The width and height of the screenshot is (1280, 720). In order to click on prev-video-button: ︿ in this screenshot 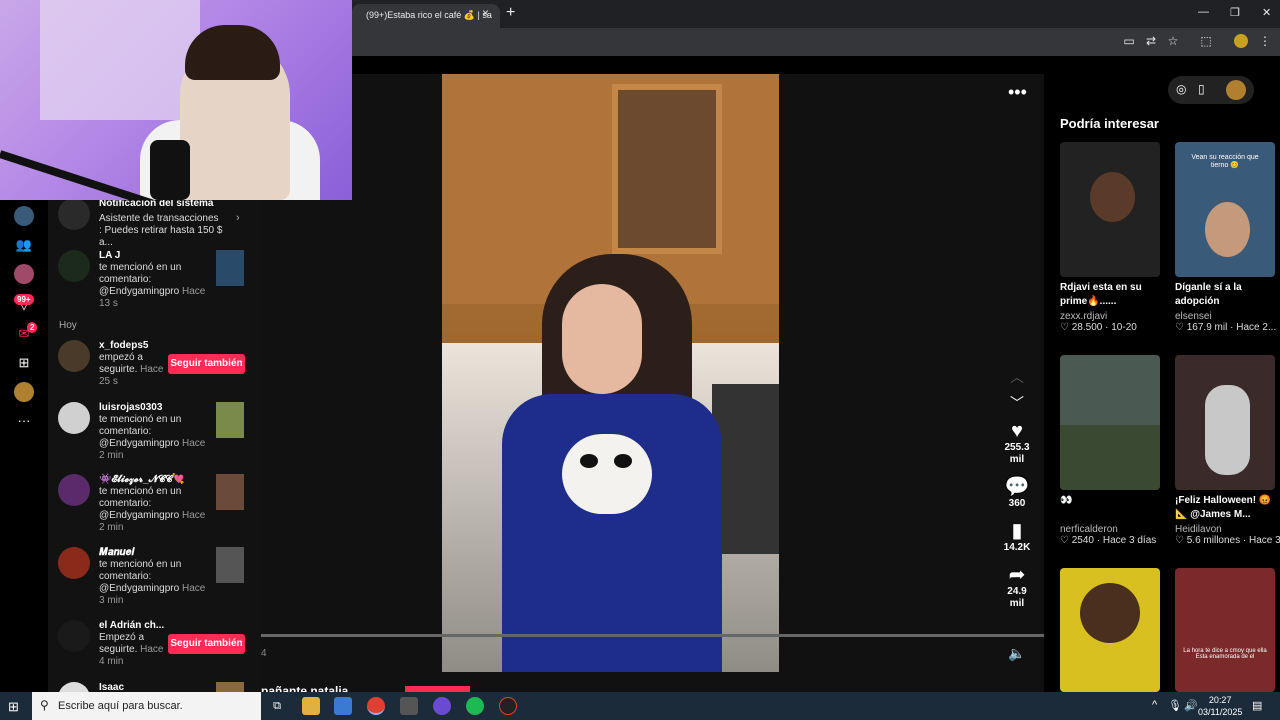, I will do `click(1017, 377)`.